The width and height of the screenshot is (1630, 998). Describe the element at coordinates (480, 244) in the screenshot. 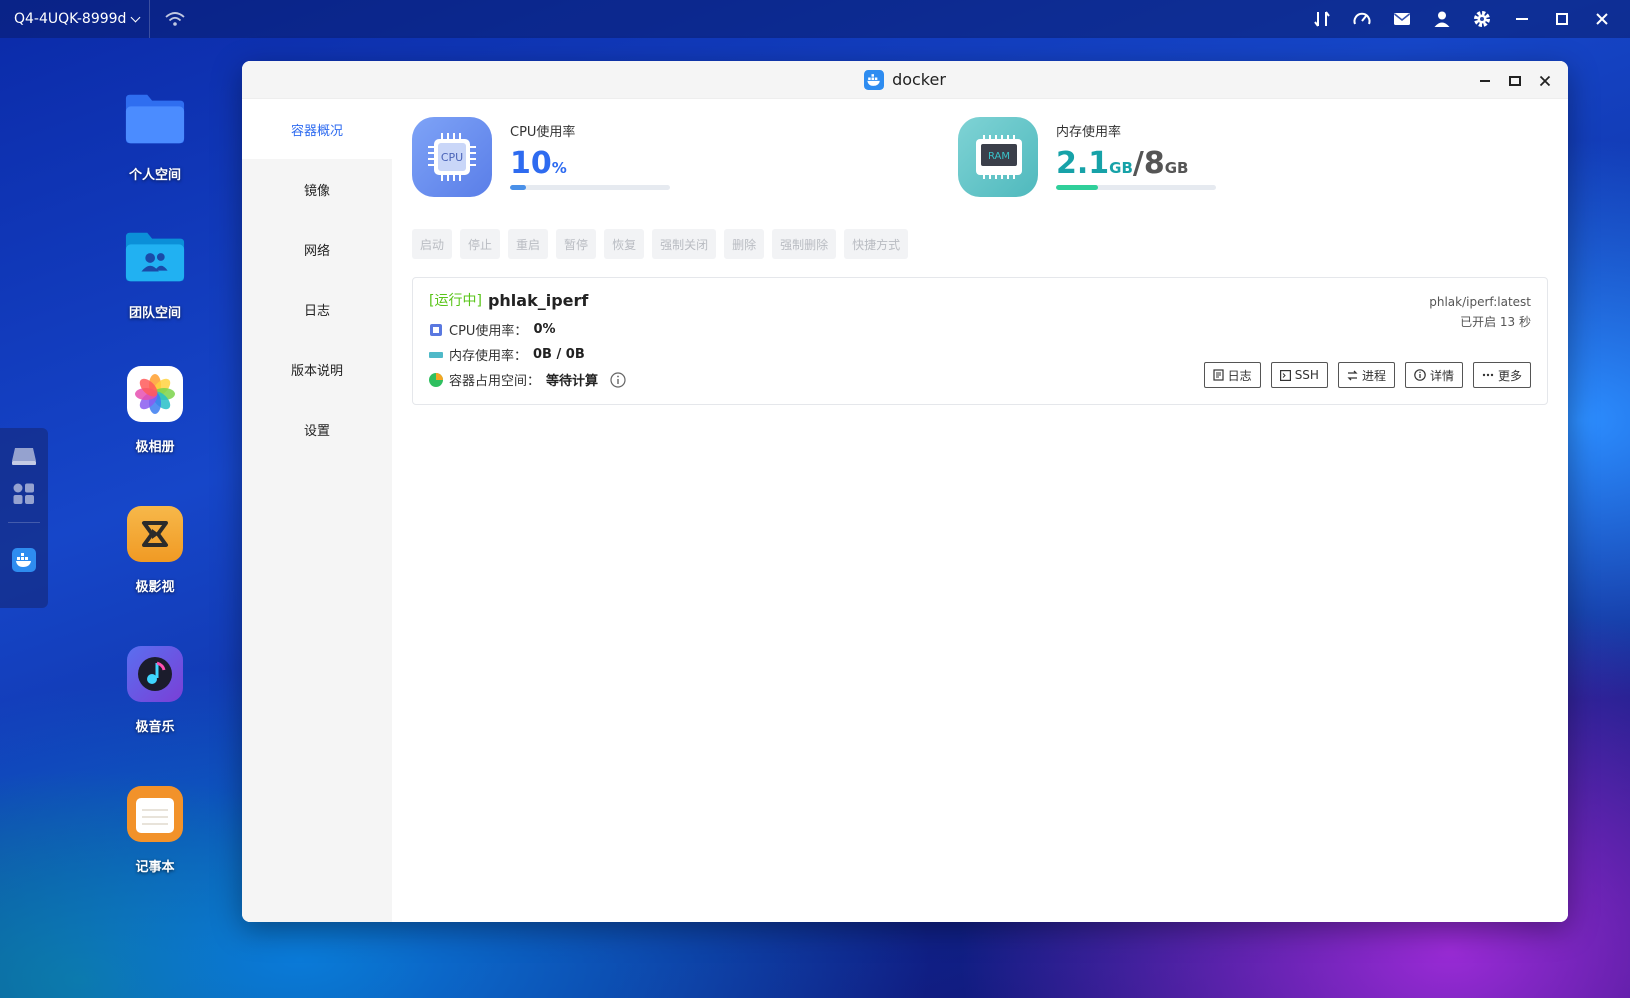

I see `stop-button: 停止` at that location.